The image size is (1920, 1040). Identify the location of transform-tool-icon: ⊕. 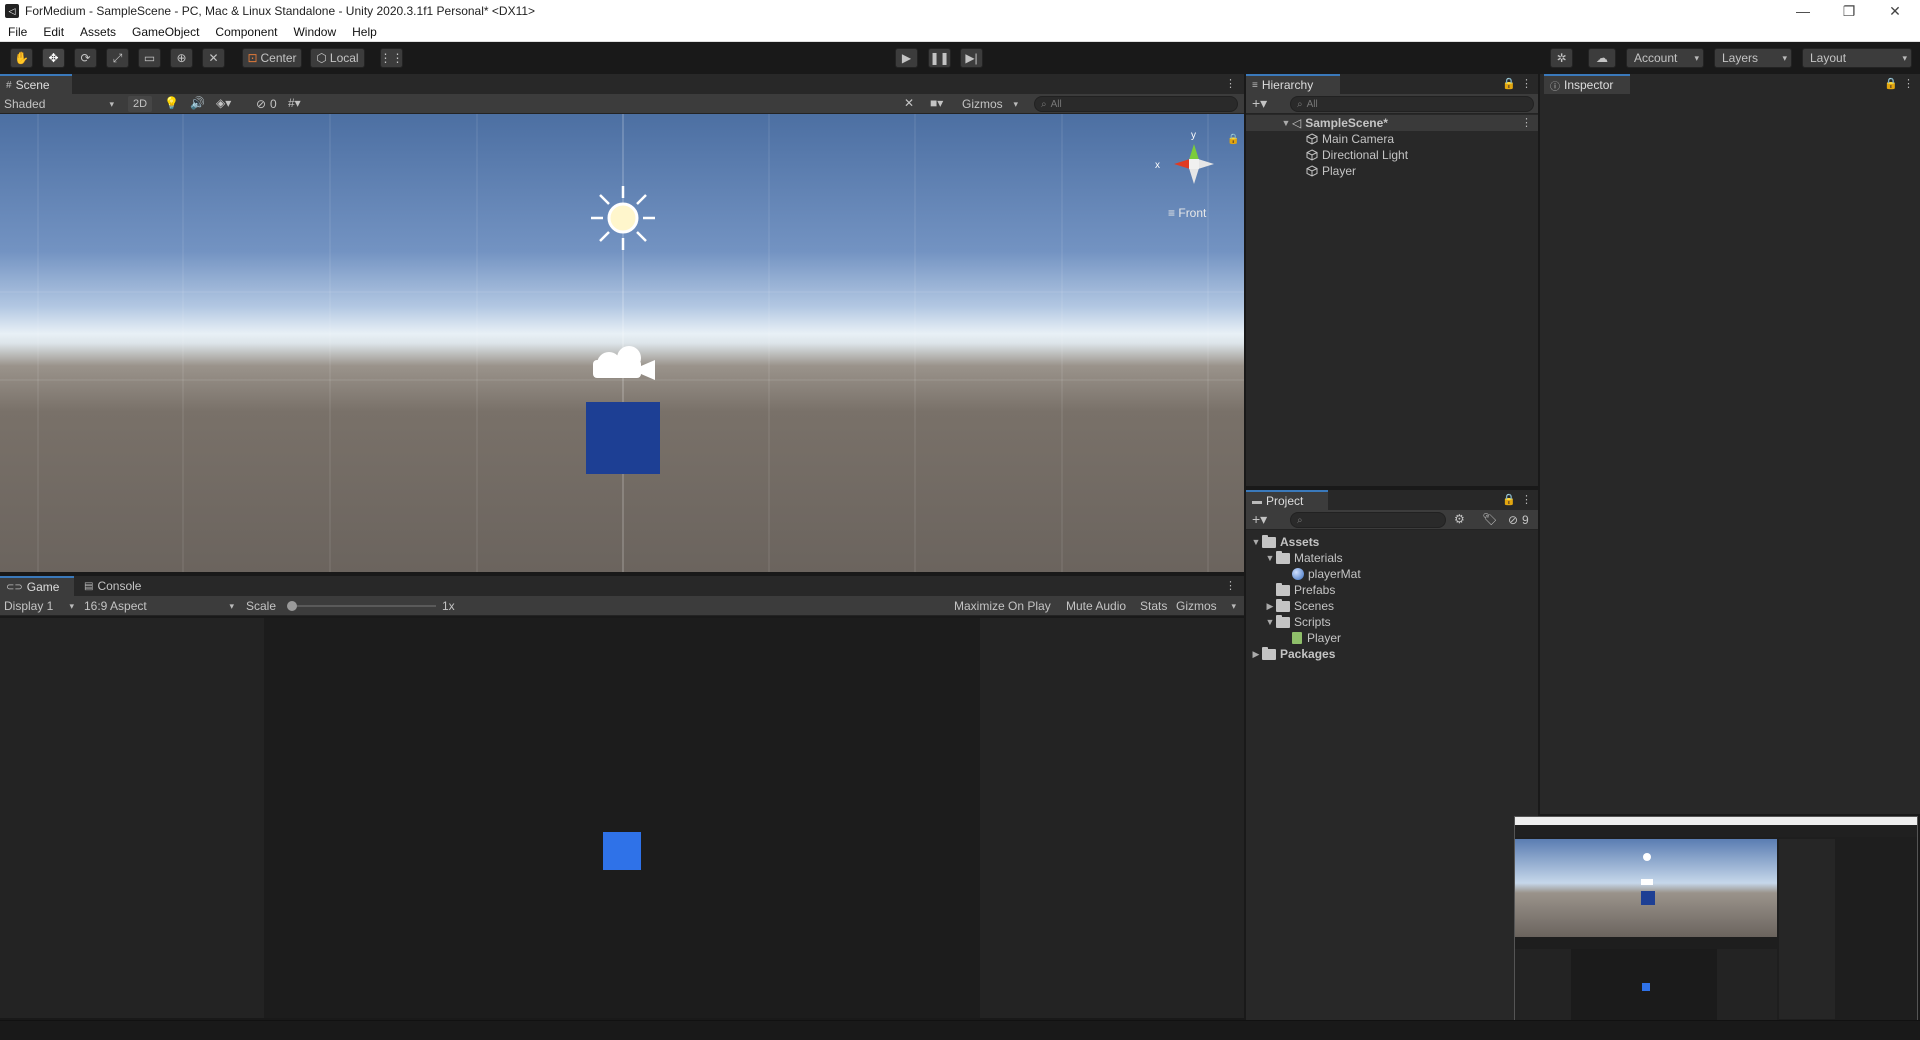
(181, 58).